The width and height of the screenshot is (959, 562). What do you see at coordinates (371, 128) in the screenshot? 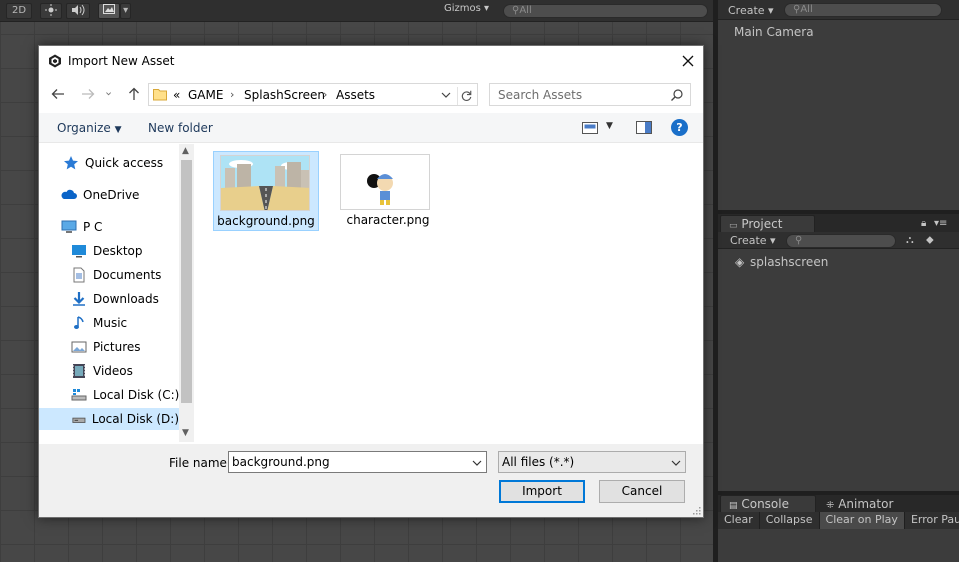
I see `command-bar: Organize ▼ New folder ▼ ?` at bounding box center [371, 128].